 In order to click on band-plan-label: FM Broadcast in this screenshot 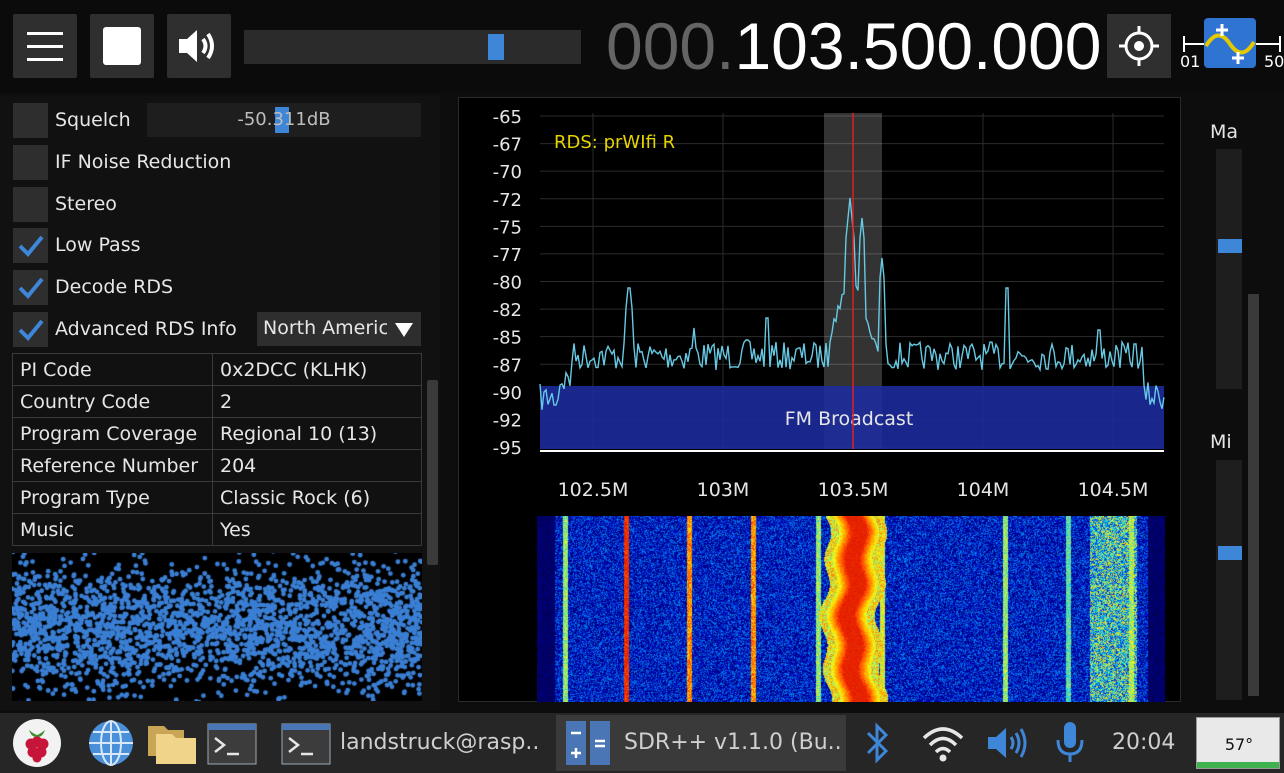, I will do `click(849, 419)`.